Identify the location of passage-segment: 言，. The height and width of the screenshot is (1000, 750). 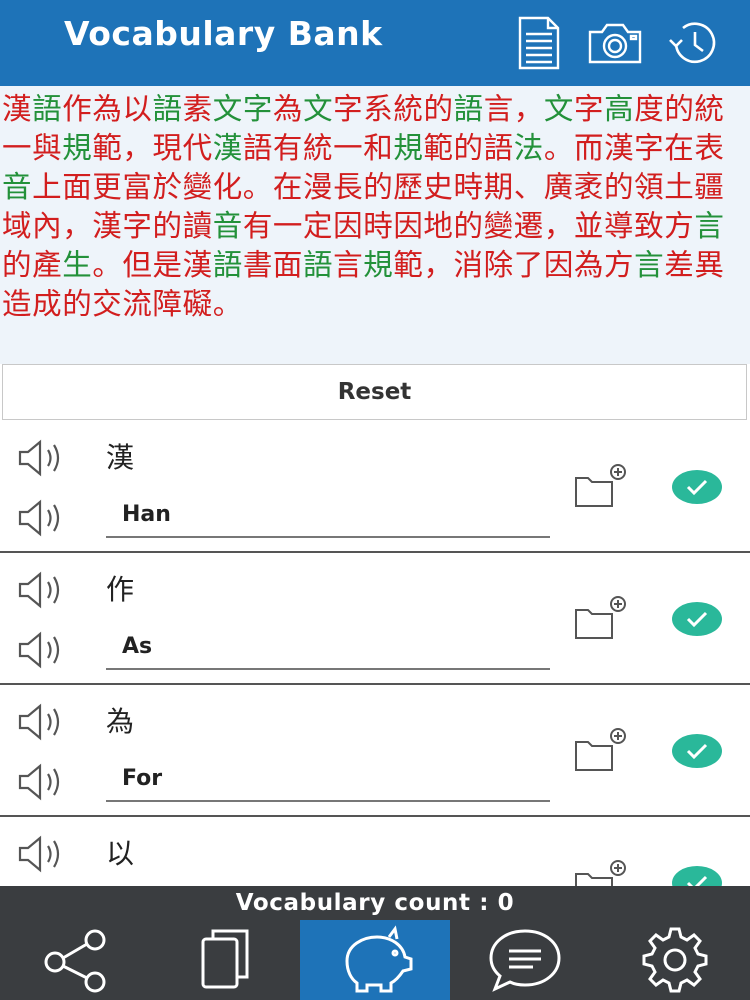
(514, 109).